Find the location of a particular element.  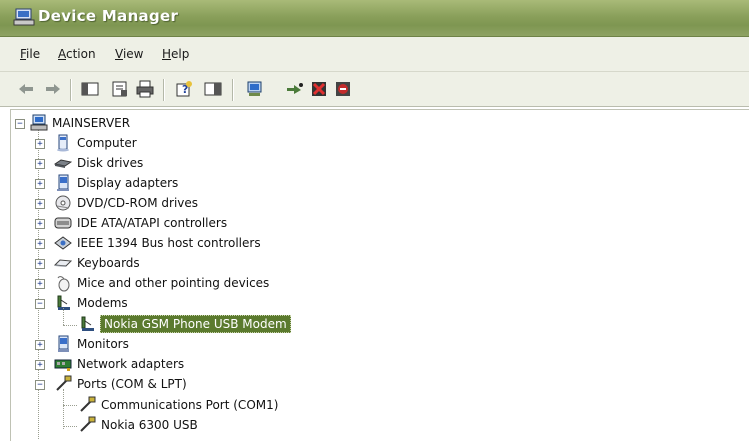

dvd-drive-icon is located at coordinates (63, 203).